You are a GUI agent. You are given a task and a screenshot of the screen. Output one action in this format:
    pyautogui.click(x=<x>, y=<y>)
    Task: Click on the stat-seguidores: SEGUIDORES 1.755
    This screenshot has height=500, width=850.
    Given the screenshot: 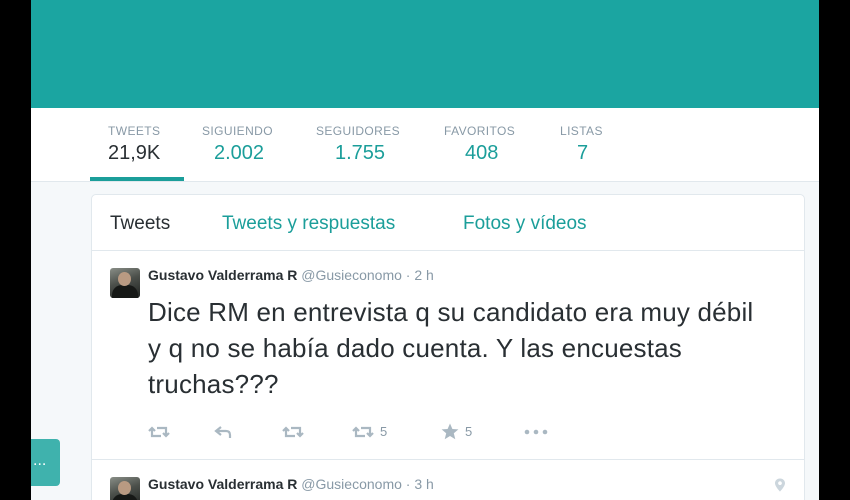 What is the action you would take?
    pyautogui.click(x=358, y=152)
    